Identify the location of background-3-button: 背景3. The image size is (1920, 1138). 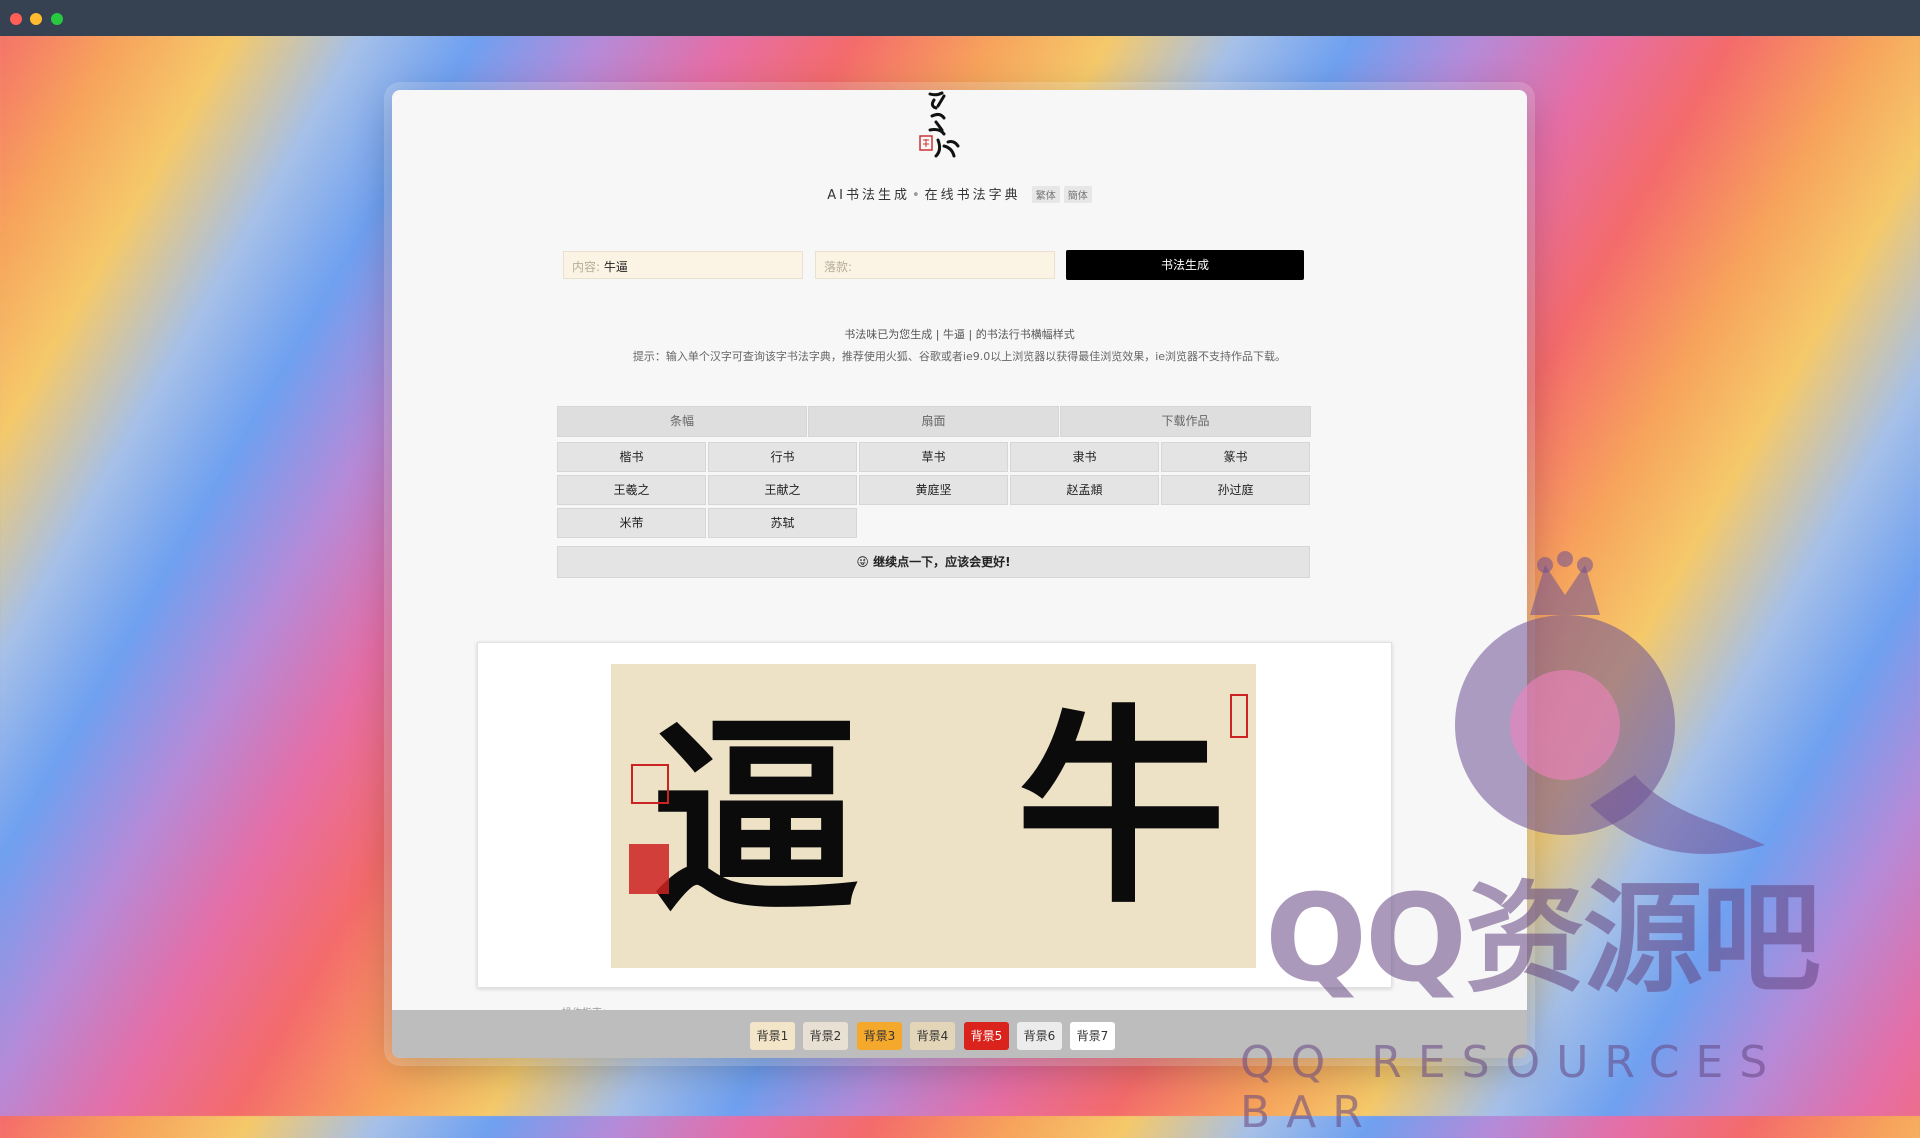
(879, 1036).